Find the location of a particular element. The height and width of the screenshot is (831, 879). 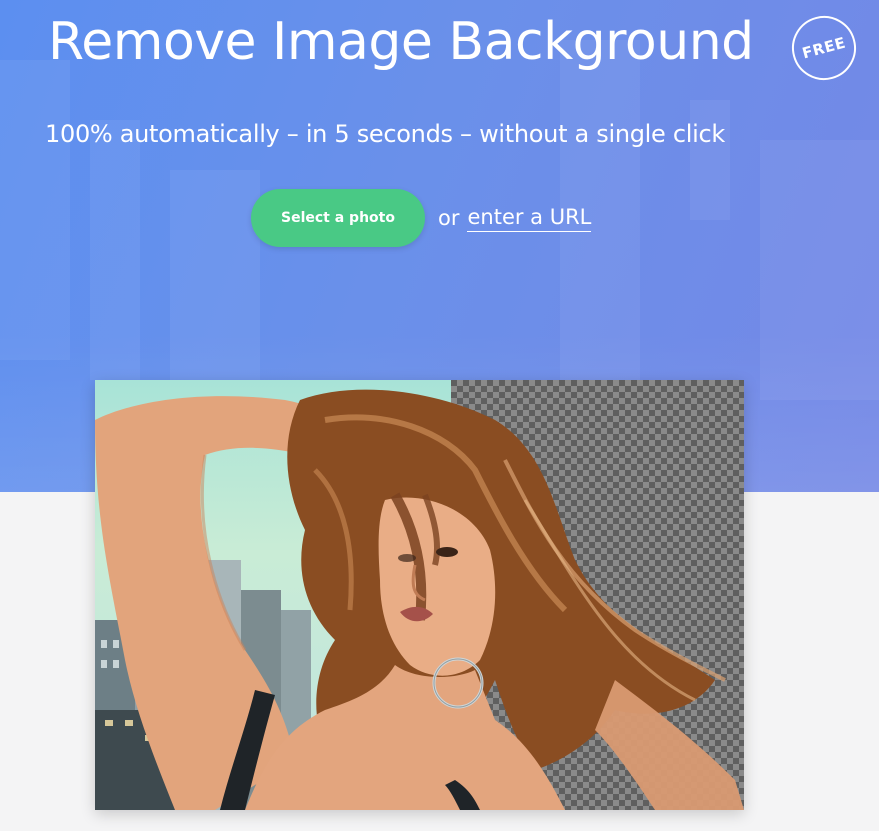

enter-url-link: enter a URL is located at coordinates (529, 218).